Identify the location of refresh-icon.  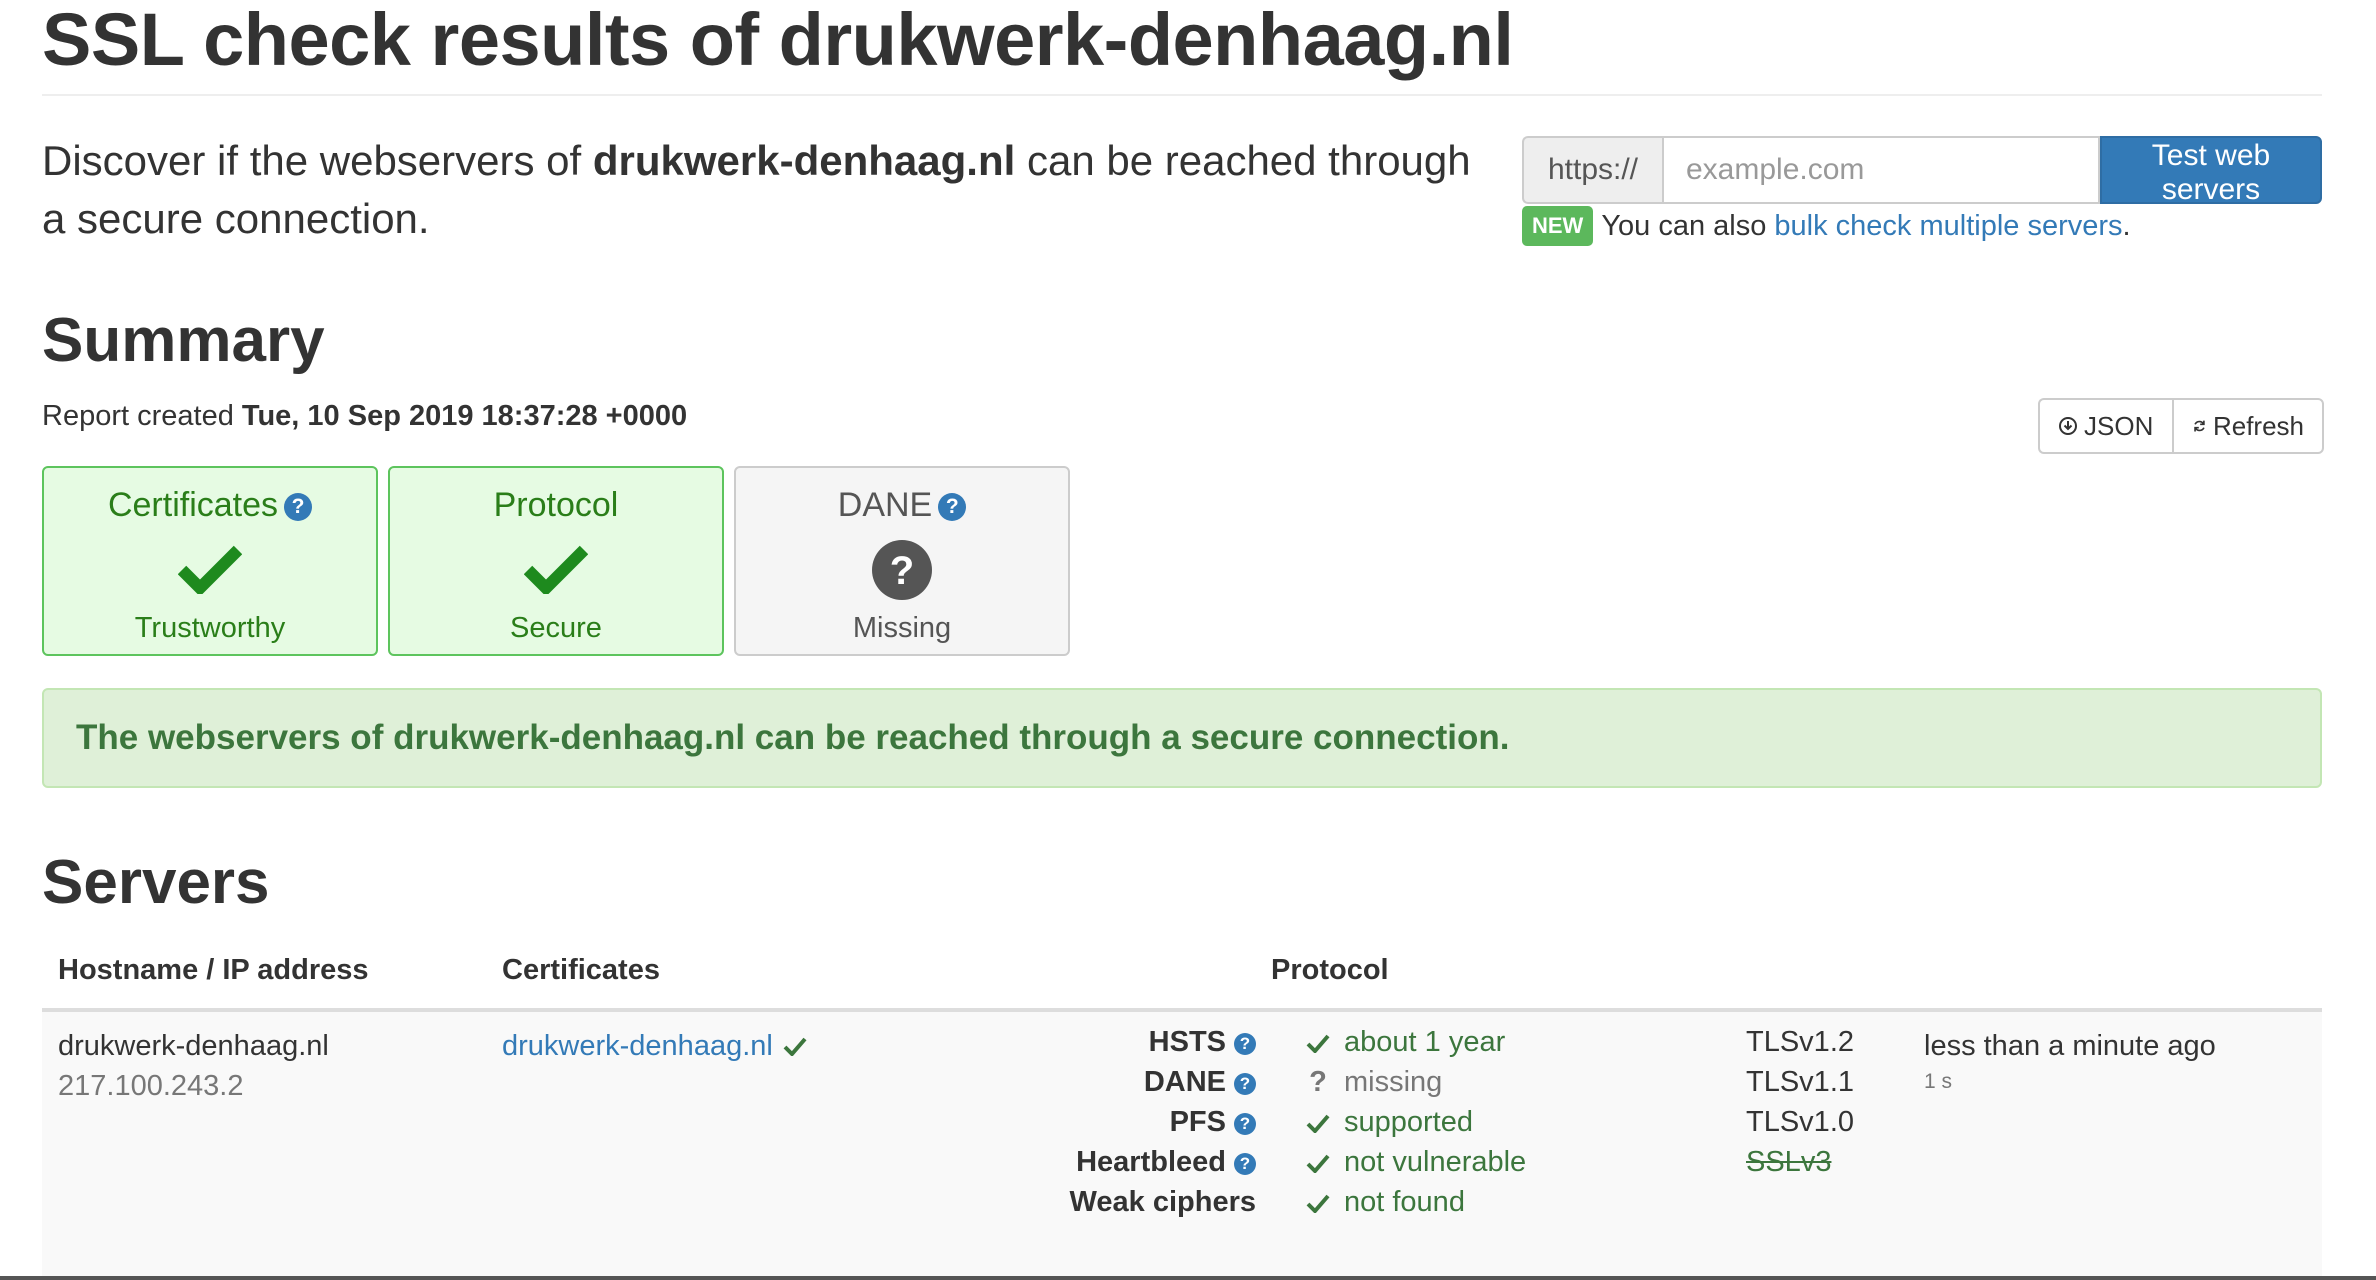
(2199, 426).